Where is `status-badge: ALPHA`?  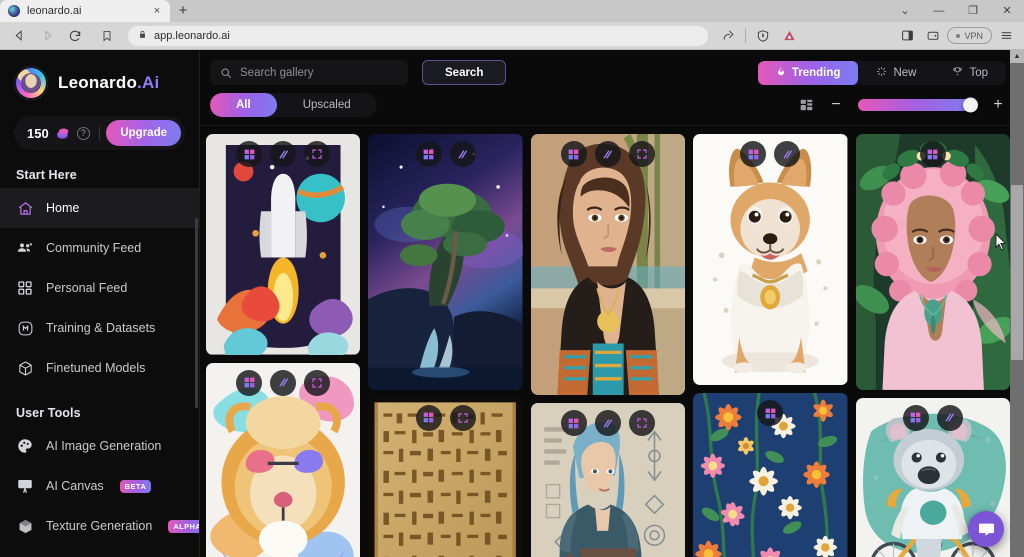
status-badge: ALPHA is located at coordinates (183, 526).